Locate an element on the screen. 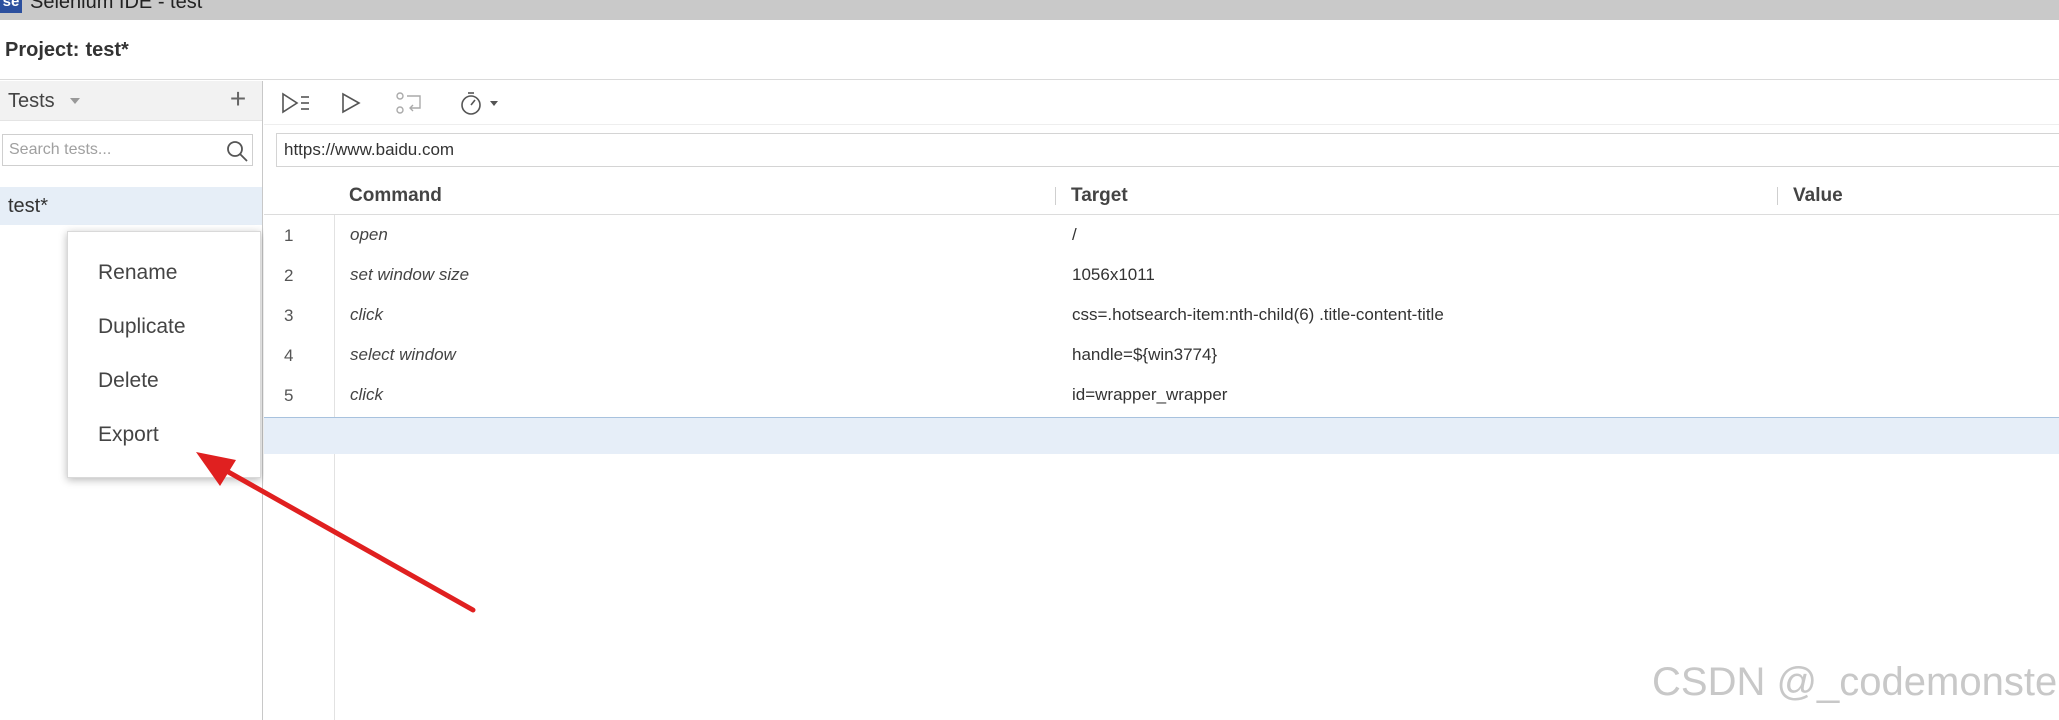  row-target: 1056x1011 is located at coordinates (1113, 274).